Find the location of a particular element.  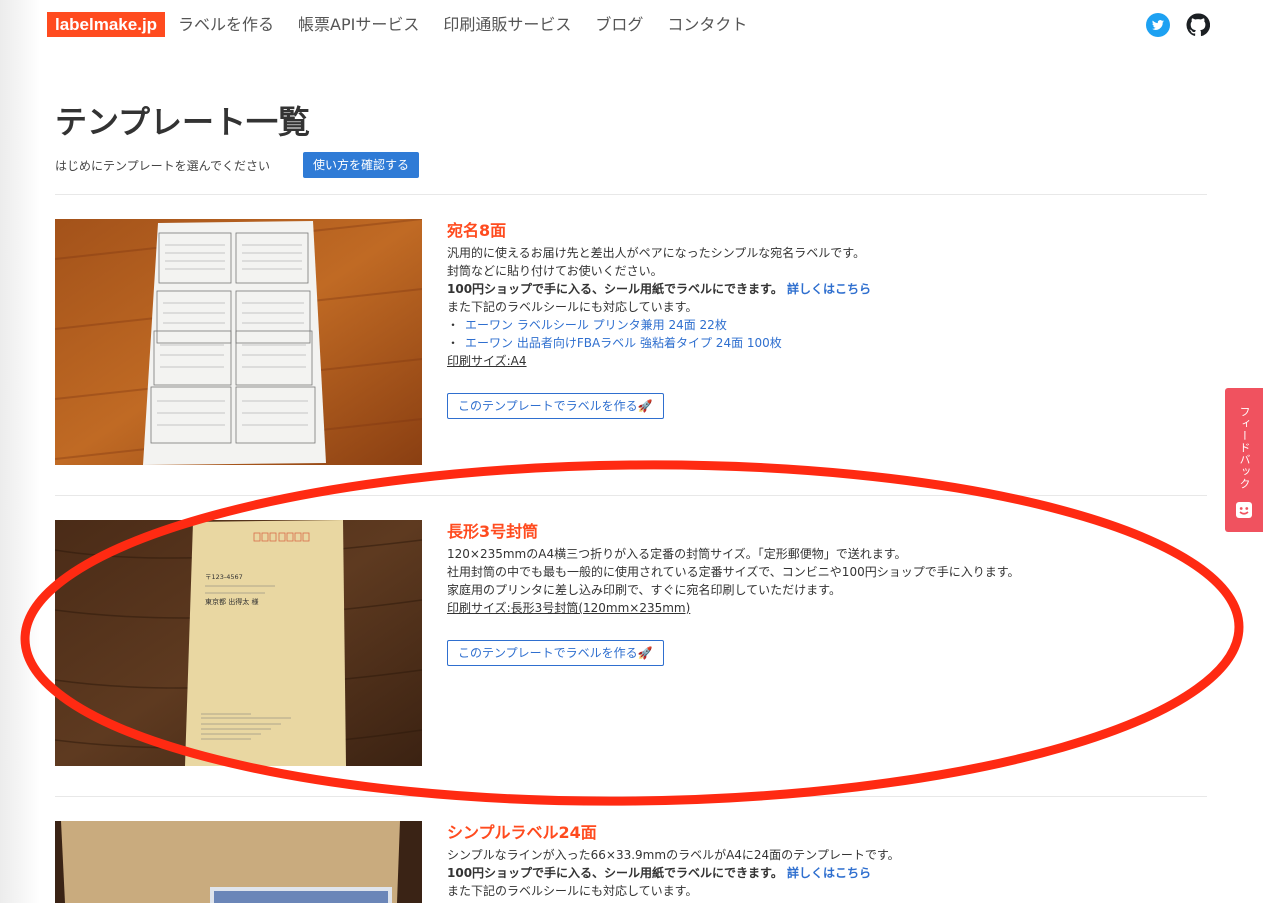

template-description: 家庭用のプリンタに差し込み印刷で、すぐに宛名印刷していただけます。 is located at coordinates (644, 590).